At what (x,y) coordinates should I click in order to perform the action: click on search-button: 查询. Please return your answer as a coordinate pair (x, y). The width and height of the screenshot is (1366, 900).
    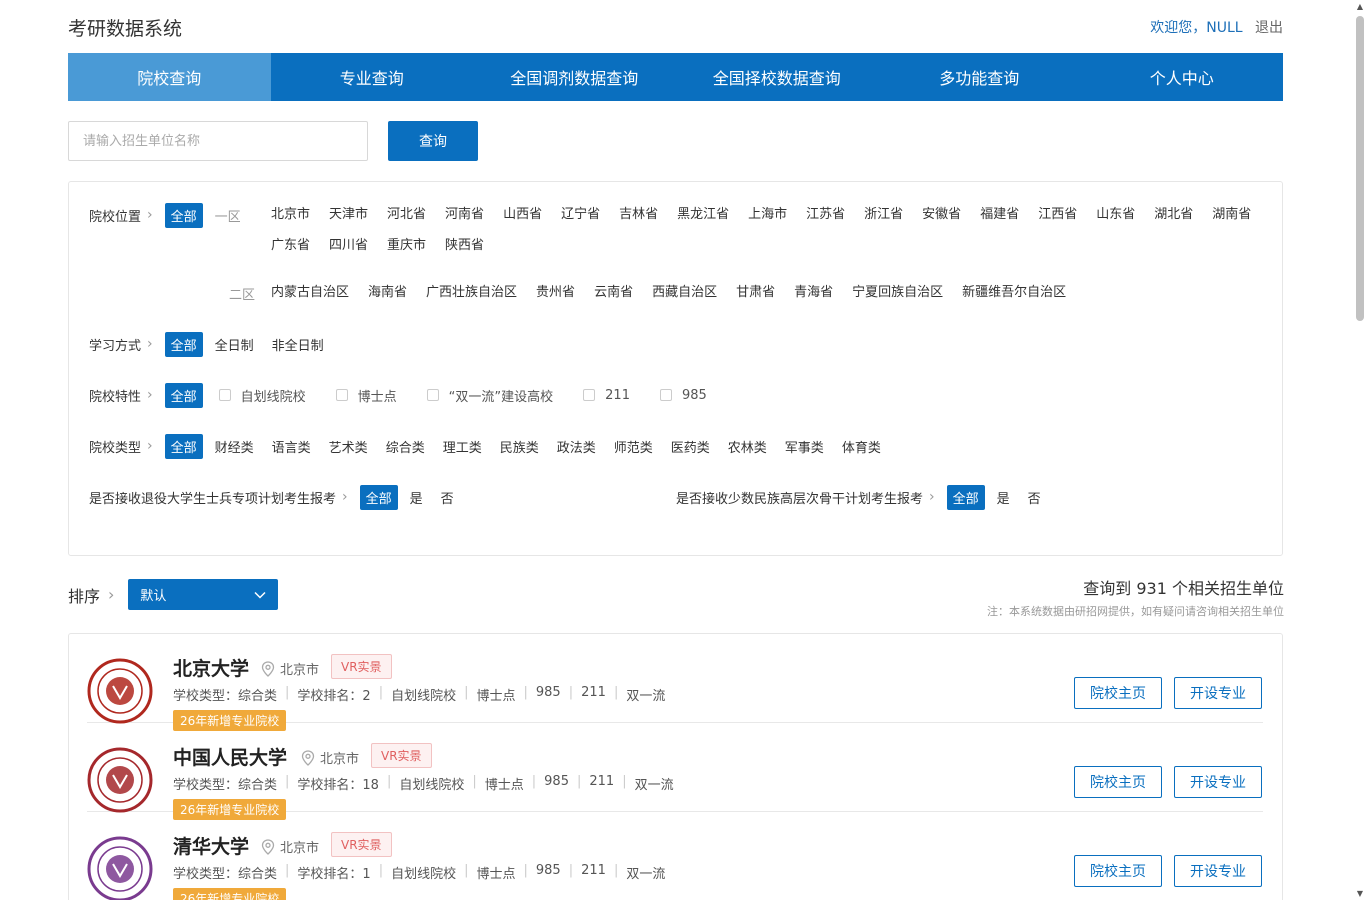
    Looking at the image, I should click on (433, 141).